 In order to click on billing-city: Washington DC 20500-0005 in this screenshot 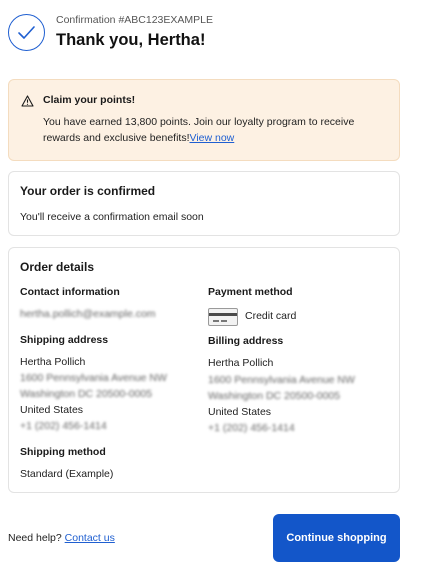, I will do `click(274, 396)`.